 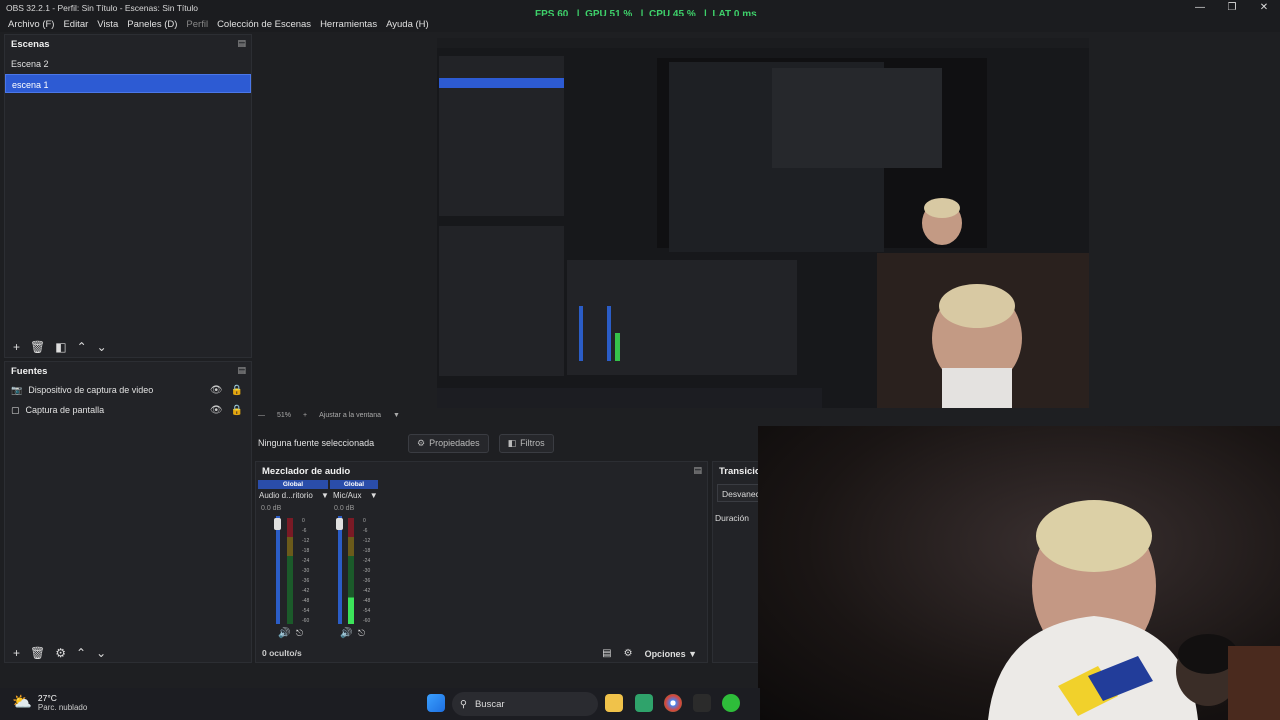 I want to click on scene-item-selected: escena 1, so click(x=128, y=83).